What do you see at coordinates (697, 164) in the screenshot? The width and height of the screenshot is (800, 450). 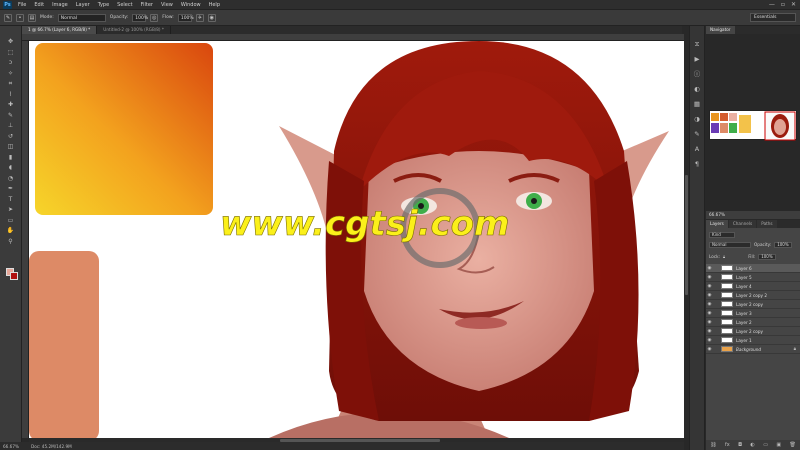 I see `paragraph-icon: ¶` at bounding box center [697, 164].